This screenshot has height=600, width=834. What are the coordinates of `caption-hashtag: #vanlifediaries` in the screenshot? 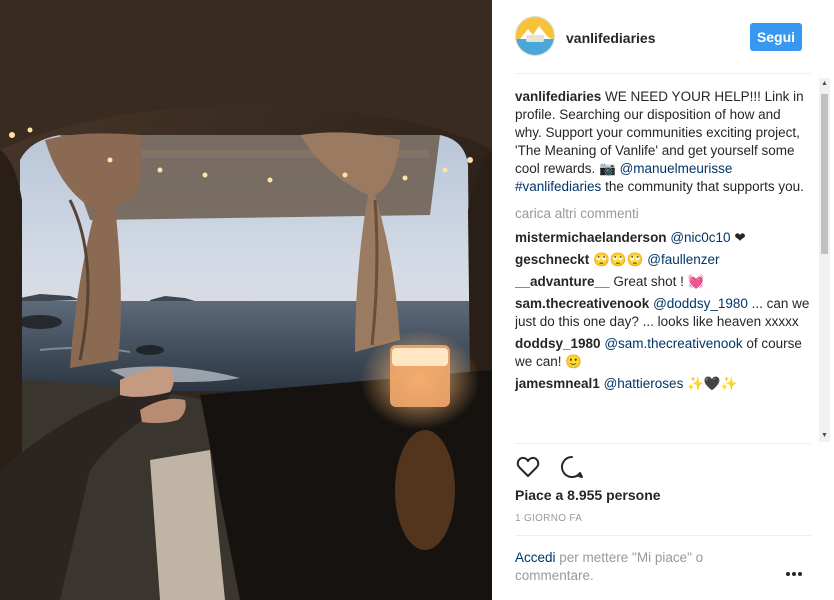 It's located at (558, 186).